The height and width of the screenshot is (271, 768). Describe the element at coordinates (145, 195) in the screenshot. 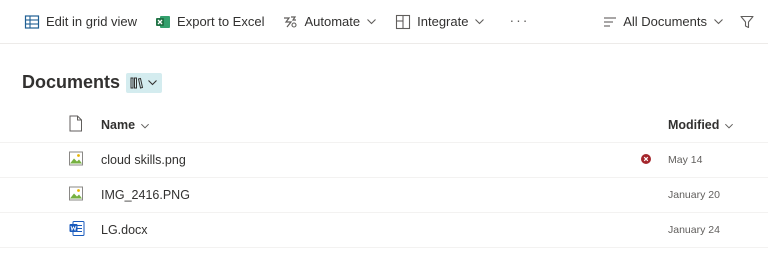

I see `file-name-link: IMG_2416.PNG` at that location.